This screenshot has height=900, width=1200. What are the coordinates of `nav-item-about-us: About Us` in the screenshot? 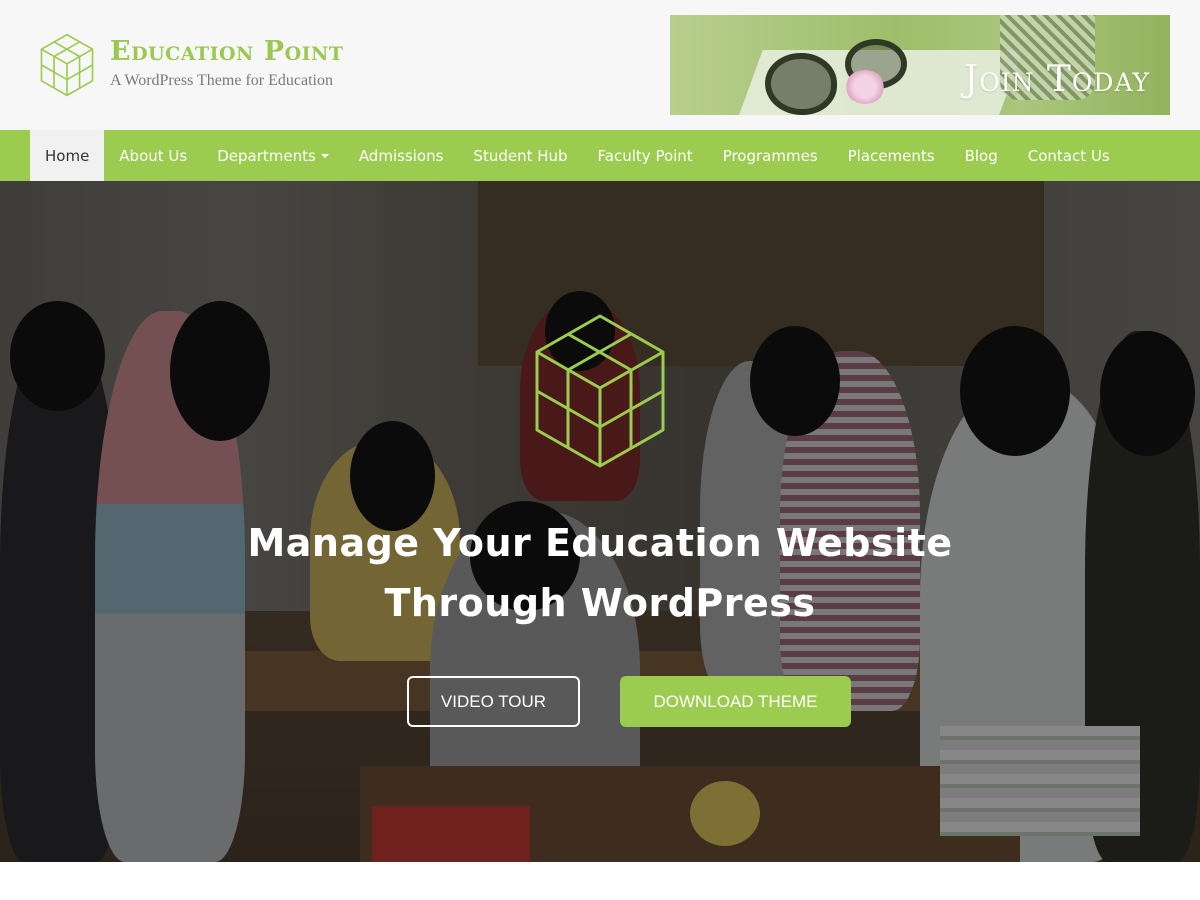 It's located at (153, 155).